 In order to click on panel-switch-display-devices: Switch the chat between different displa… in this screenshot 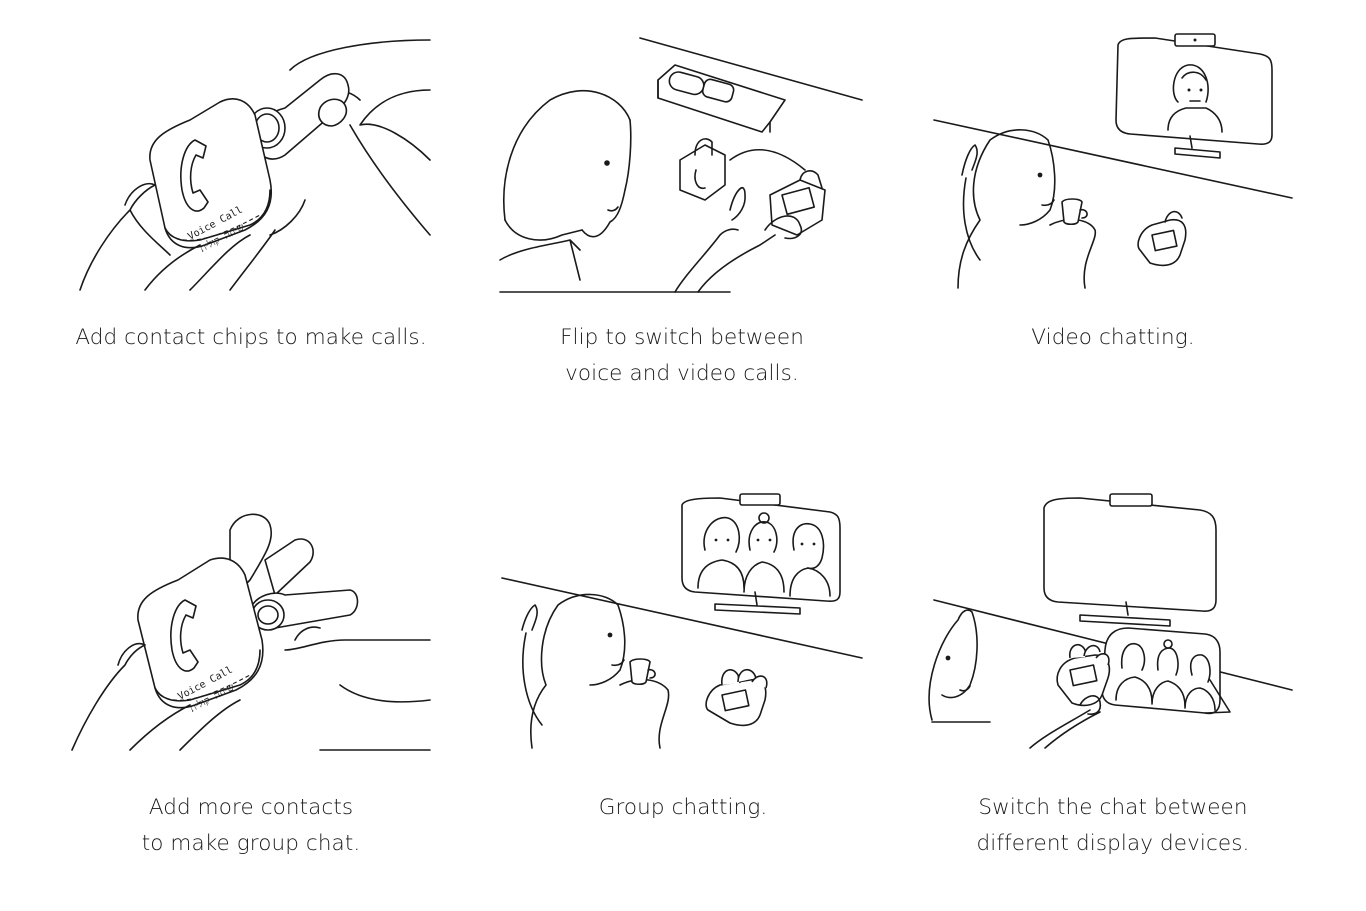, I will do `click(1115, 678)`.